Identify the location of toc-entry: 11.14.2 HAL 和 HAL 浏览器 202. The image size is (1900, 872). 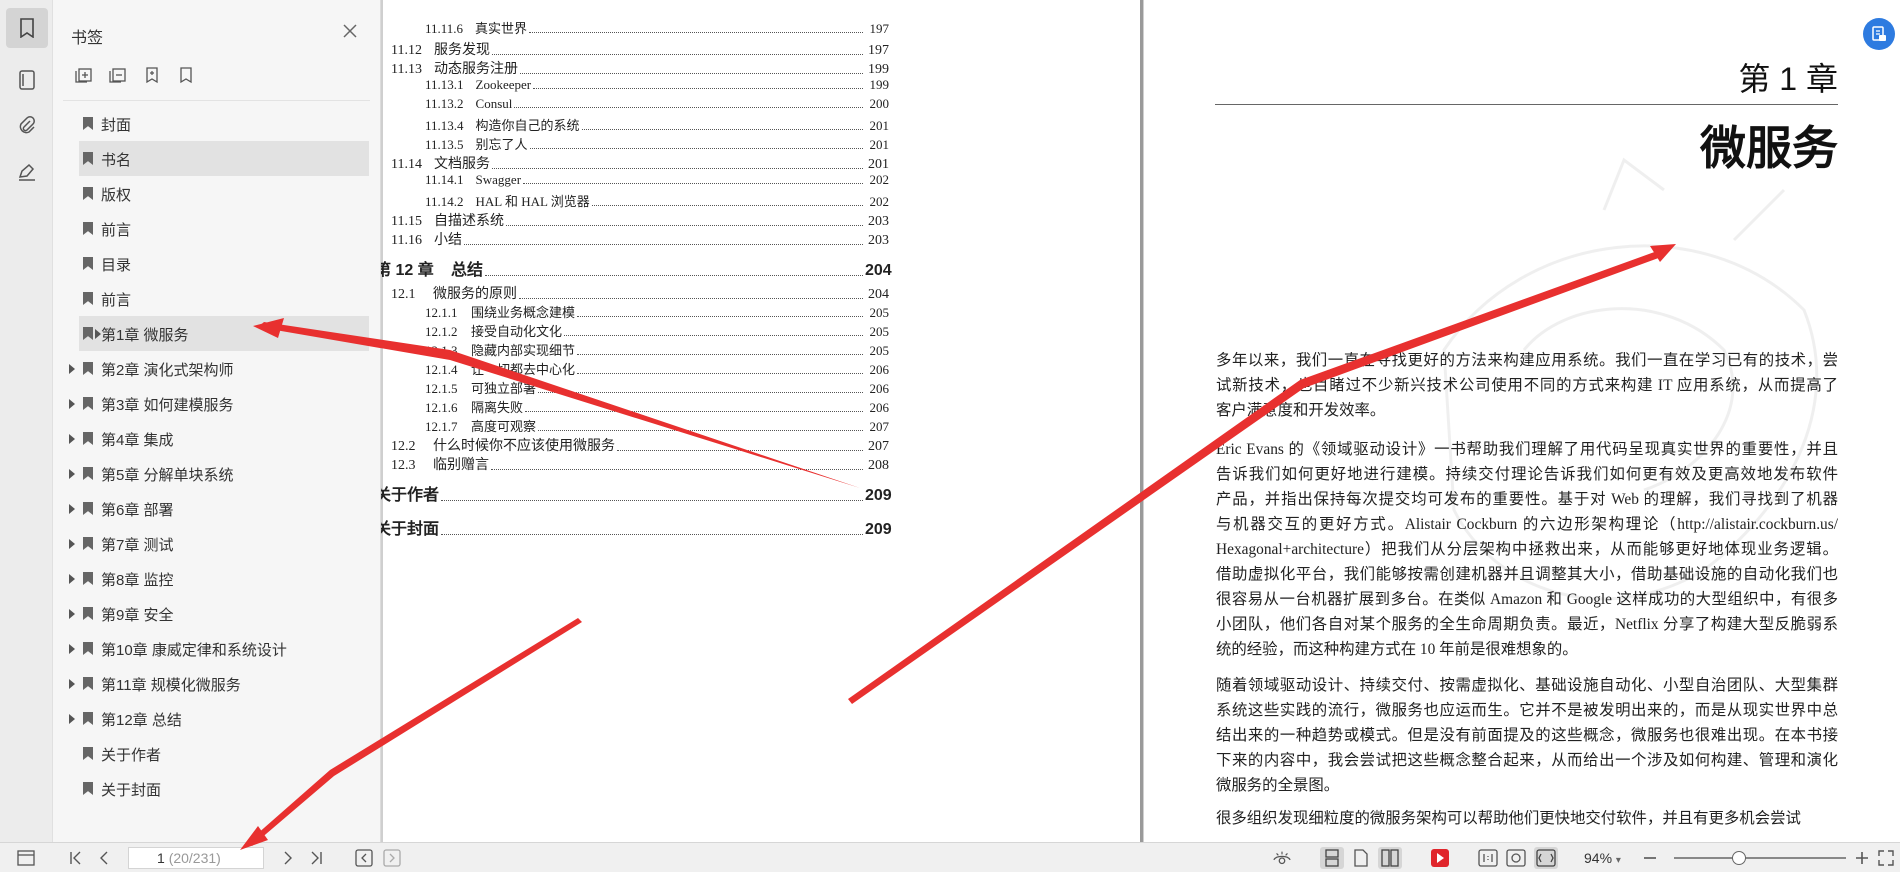
(657, 200).